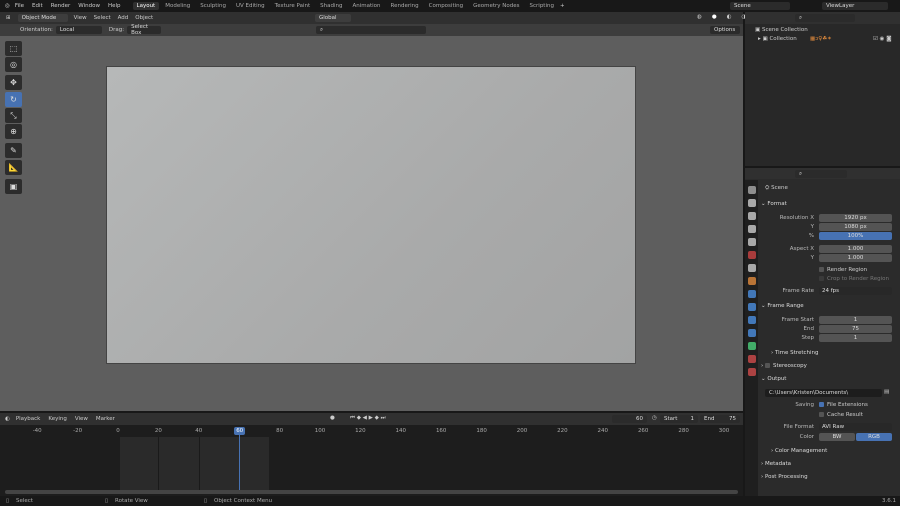 Image resolution: width=900 pixels, height=506 pixels. Describe the element at coordinates (13, 99) in the screenshot. I see `rotate-icon: ↻` at that location.